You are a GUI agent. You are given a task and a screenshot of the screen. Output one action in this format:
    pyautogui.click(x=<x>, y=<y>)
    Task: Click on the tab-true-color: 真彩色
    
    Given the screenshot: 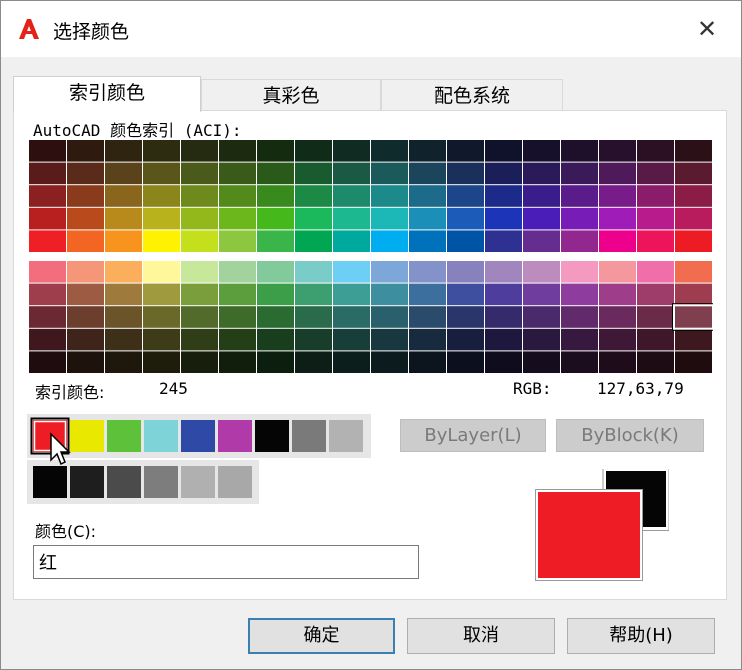 What is the action you would take?
    pyautogui.click(x=291, y=96)
    